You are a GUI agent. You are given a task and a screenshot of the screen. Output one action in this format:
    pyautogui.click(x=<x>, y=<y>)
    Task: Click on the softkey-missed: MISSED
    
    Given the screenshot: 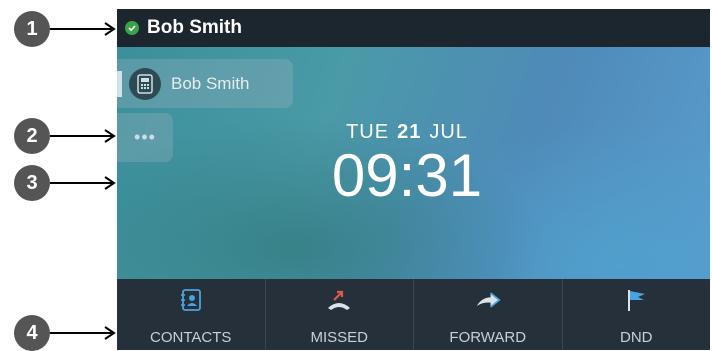 What is the action you would take?
    pyautogui.click(x=339, y=314)
    